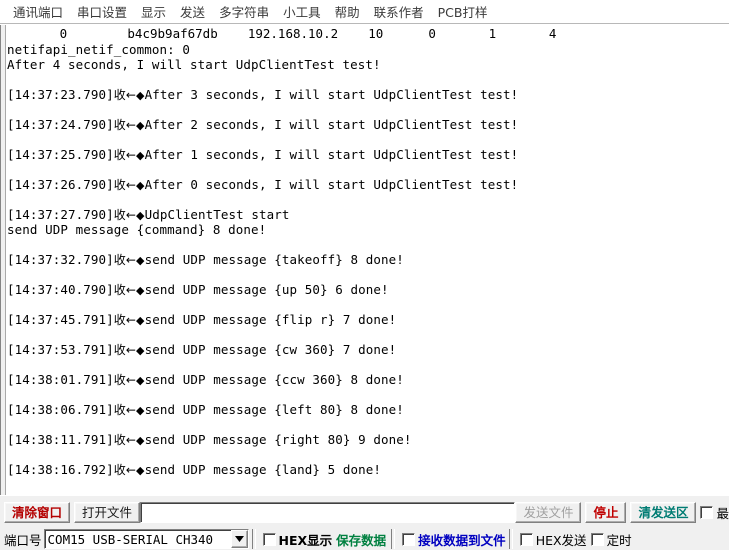  What do you see at coordinates (278, 439) in the screenshot?
I see `log-message: send UDP message {right 80} 9 done!` at bounding box center [278, 439].